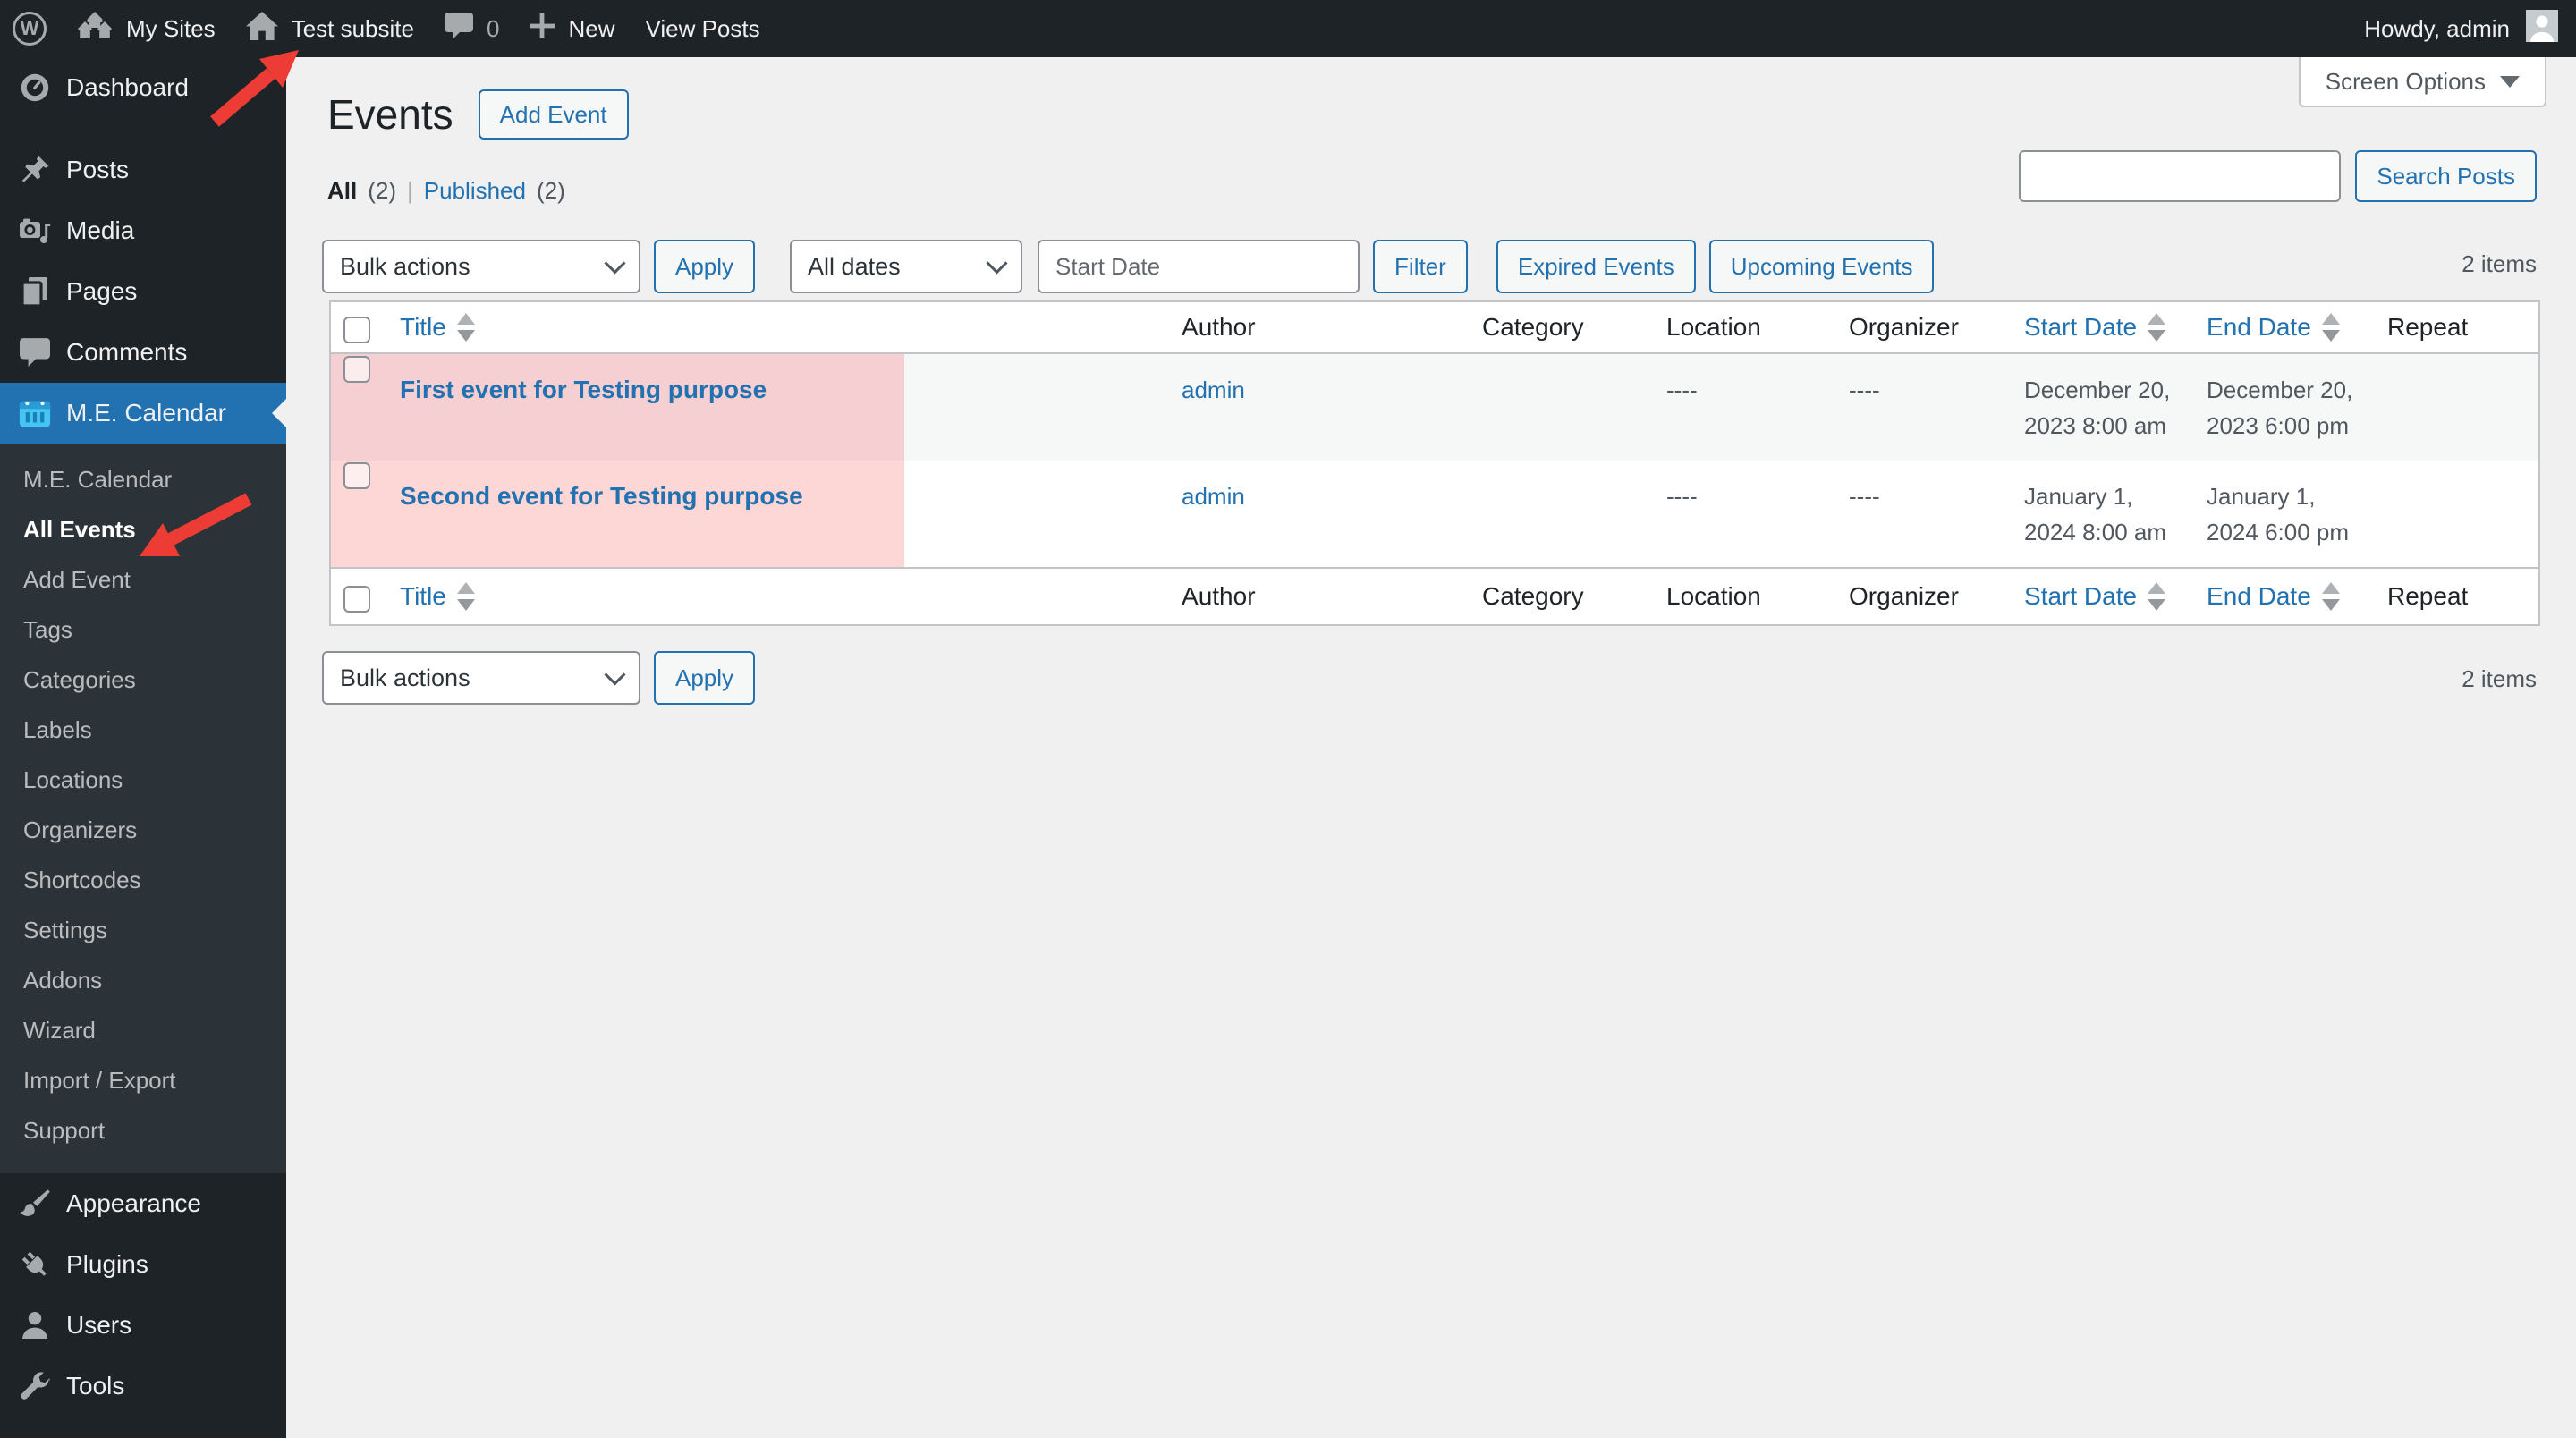 This screenshot has height=1438, width=2576. Describe the element at coordinates (1821, 266) in the screenshot. I see `upcoming-events-button: Upcoming Events` at that location.